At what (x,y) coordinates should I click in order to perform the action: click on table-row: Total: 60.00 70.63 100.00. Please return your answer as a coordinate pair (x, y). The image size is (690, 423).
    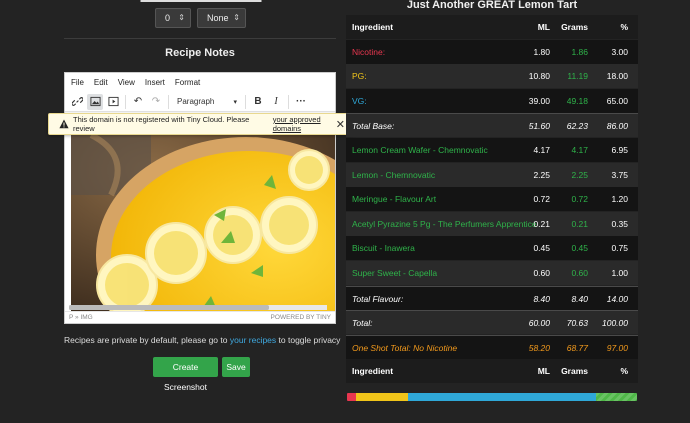
    Looking at the image, I should click on (492, 322).